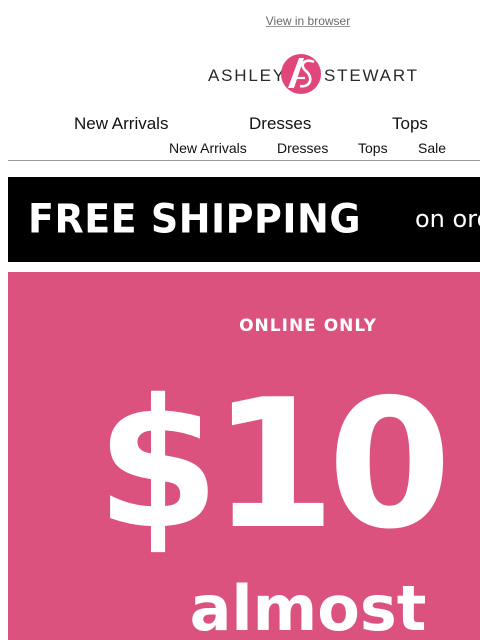 The height and width of the screenshot is (640, 480). I want to click on nav-dresses: Dresses, so click(280, 124).